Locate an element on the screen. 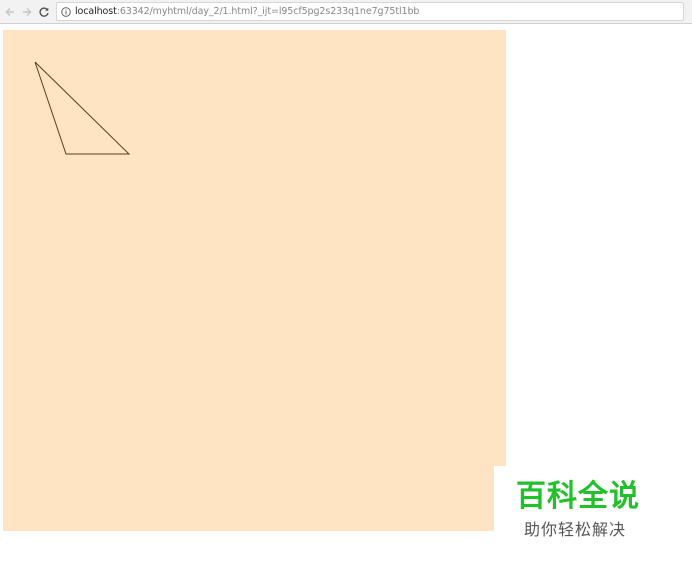 This screenshot has height=575, width=692. reload-icon is located at coordinates (44, 11).